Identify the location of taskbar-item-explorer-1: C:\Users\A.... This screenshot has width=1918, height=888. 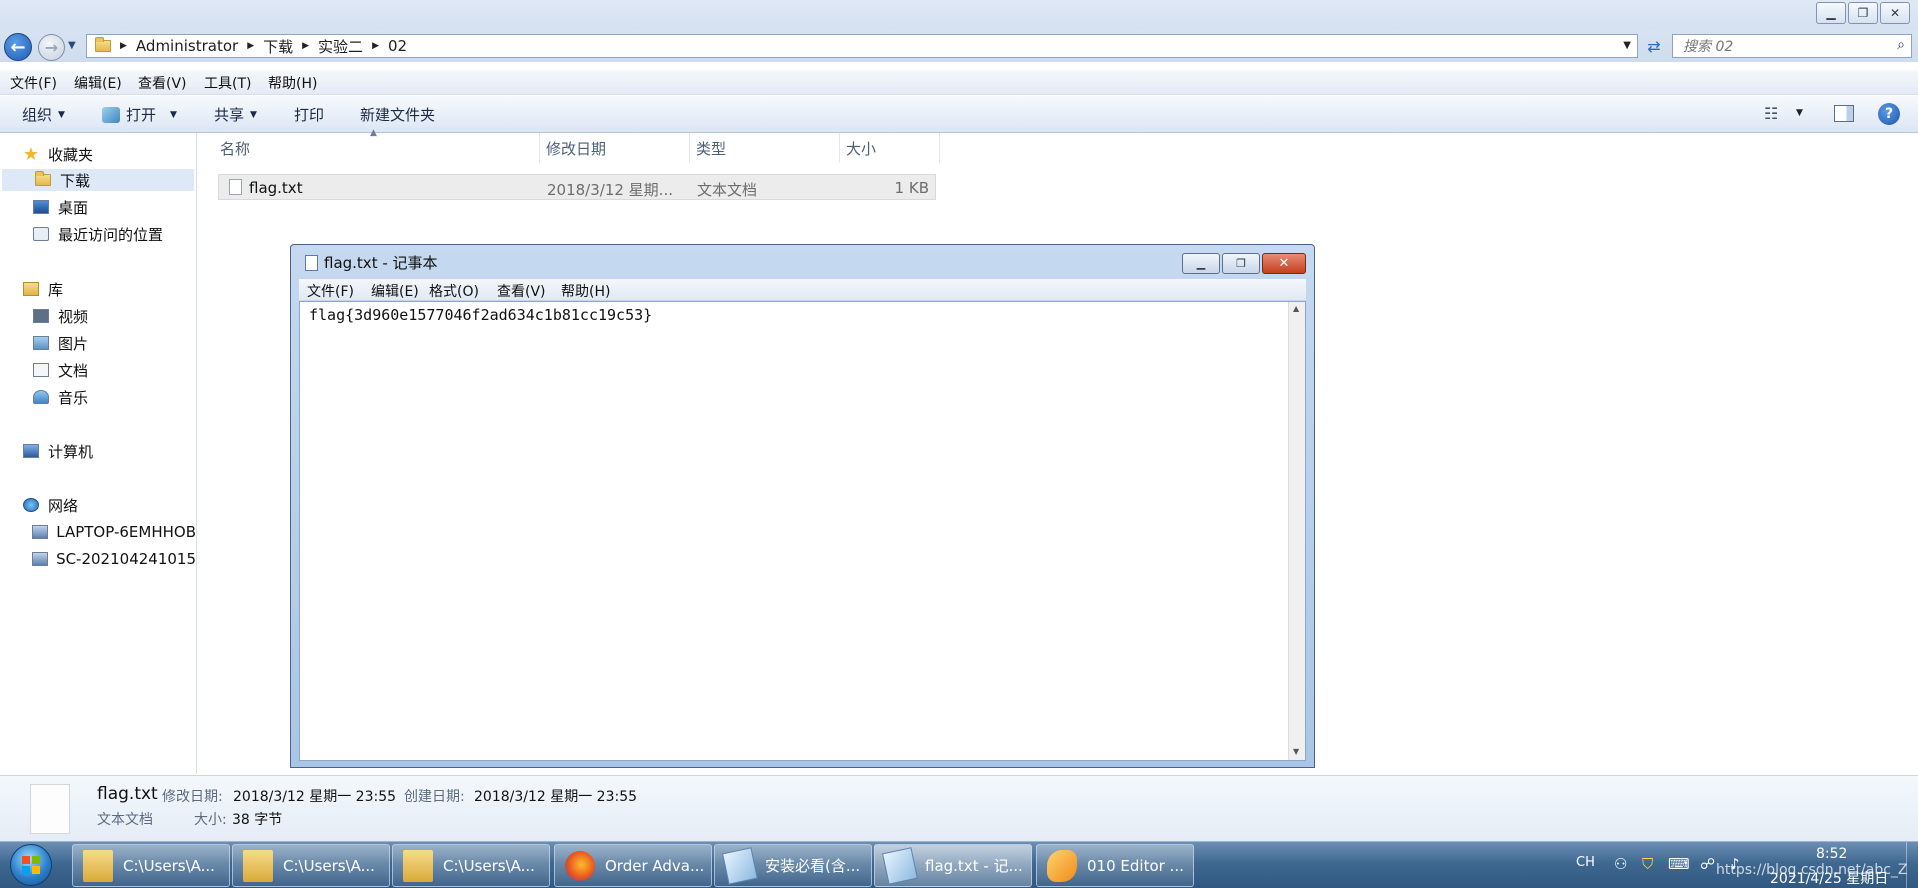
(151, 865).